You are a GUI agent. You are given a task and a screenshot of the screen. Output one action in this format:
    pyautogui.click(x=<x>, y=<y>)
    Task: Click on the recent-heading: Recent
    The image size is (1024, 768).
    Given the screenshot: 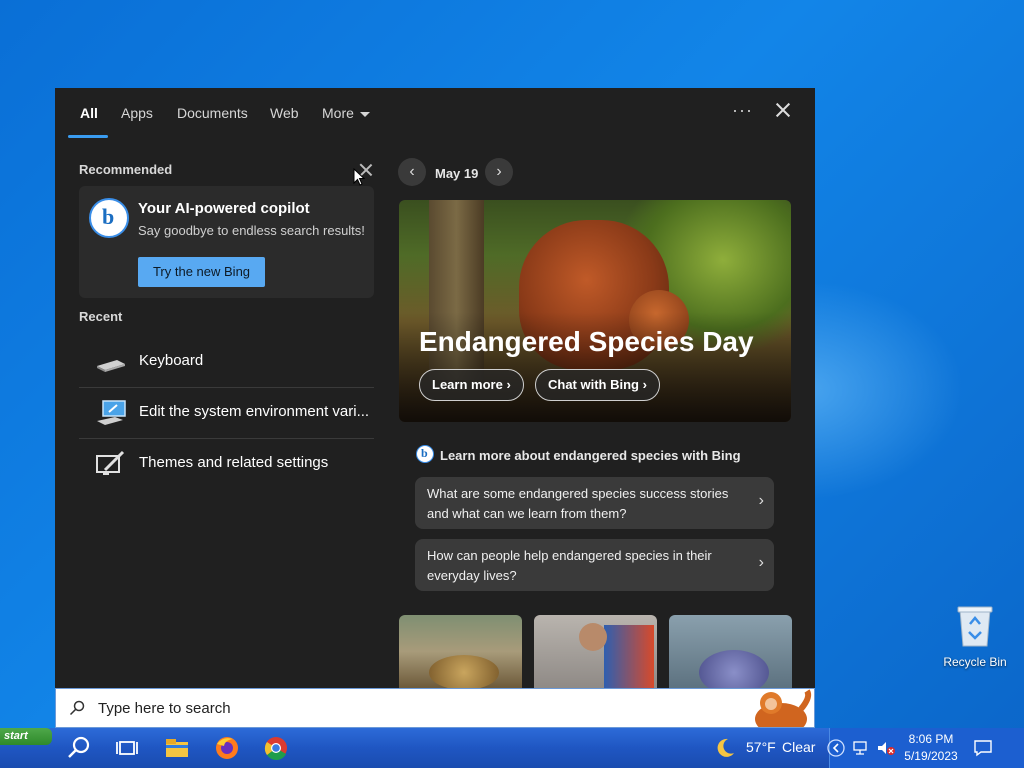 What is the action you would take?
    pyautogui.click(x=101, y=316)
    